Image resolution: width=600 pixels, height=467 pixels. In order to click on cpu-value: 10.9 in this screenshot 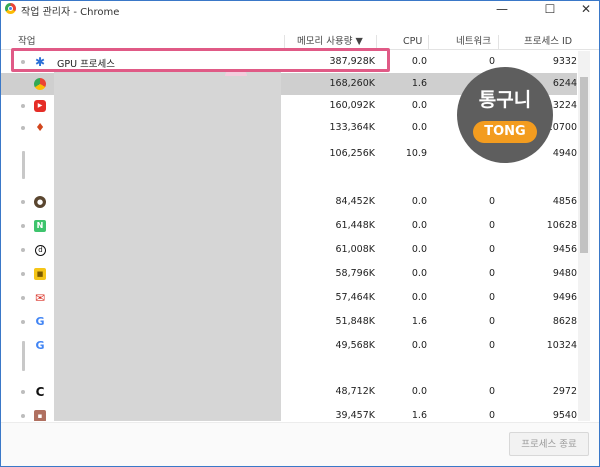, I will do `click(416, 153)`.